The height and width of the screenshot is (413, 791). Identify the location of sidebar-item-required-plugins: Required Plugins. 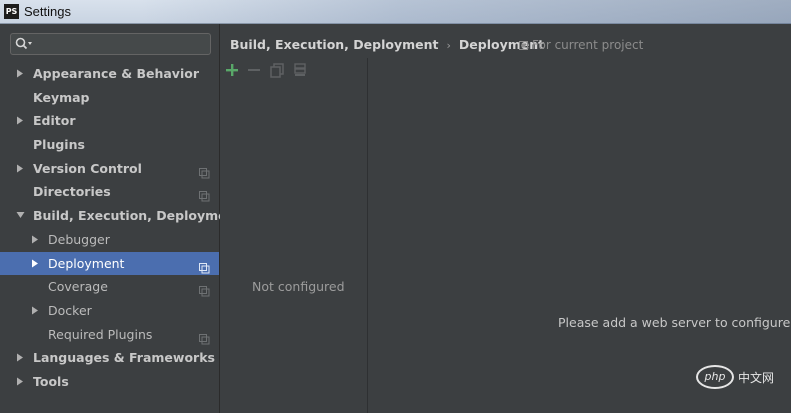
(109, 335).